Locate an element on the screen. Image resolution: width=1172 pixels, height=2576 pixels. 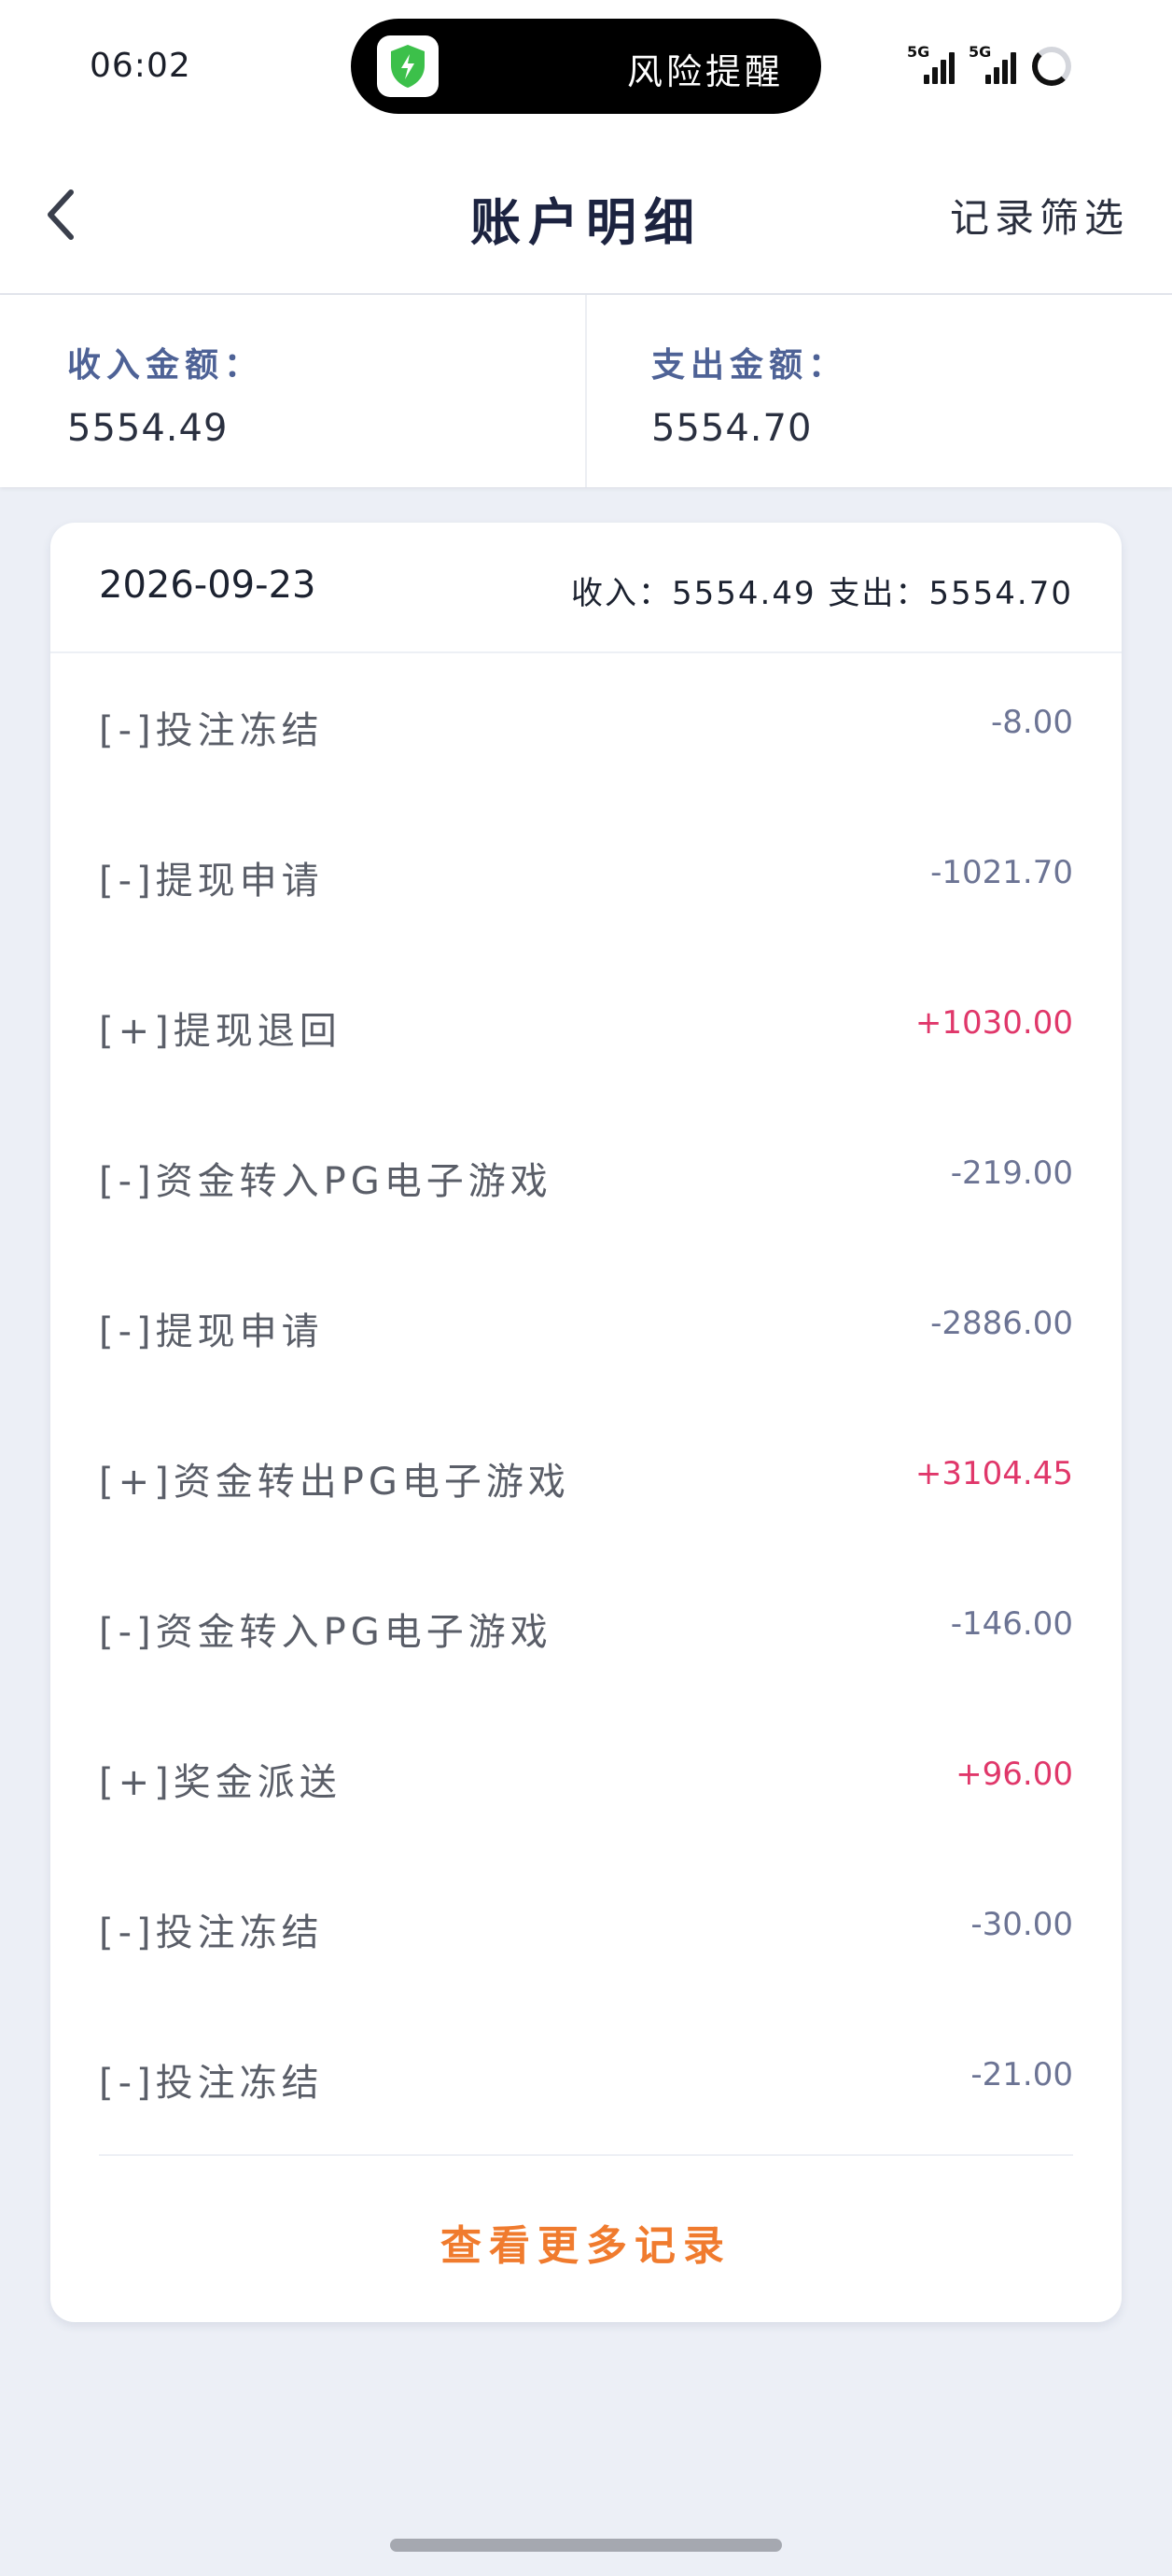
record-filter-button: 记录筛选 is located at coordinates (1039, 215).